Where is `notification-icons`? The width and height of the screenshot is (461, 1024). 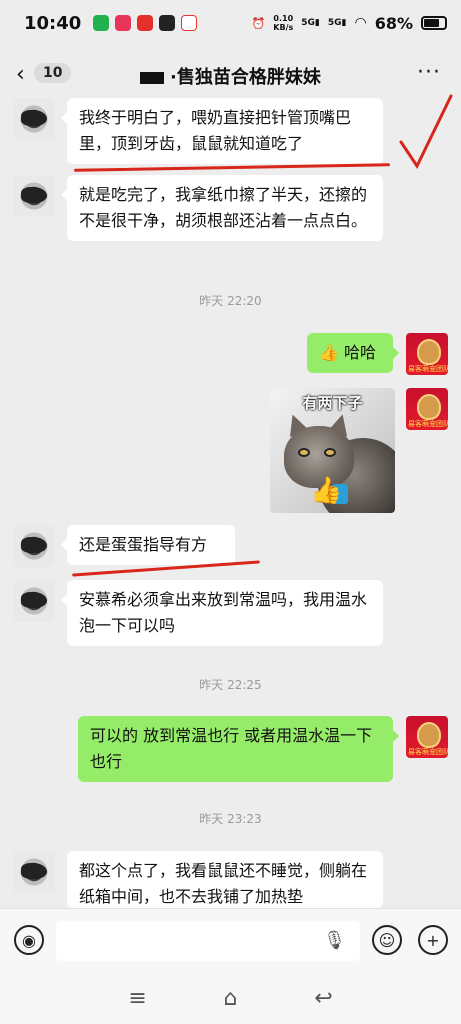 notification-icons is located at coordinates (145, 23).